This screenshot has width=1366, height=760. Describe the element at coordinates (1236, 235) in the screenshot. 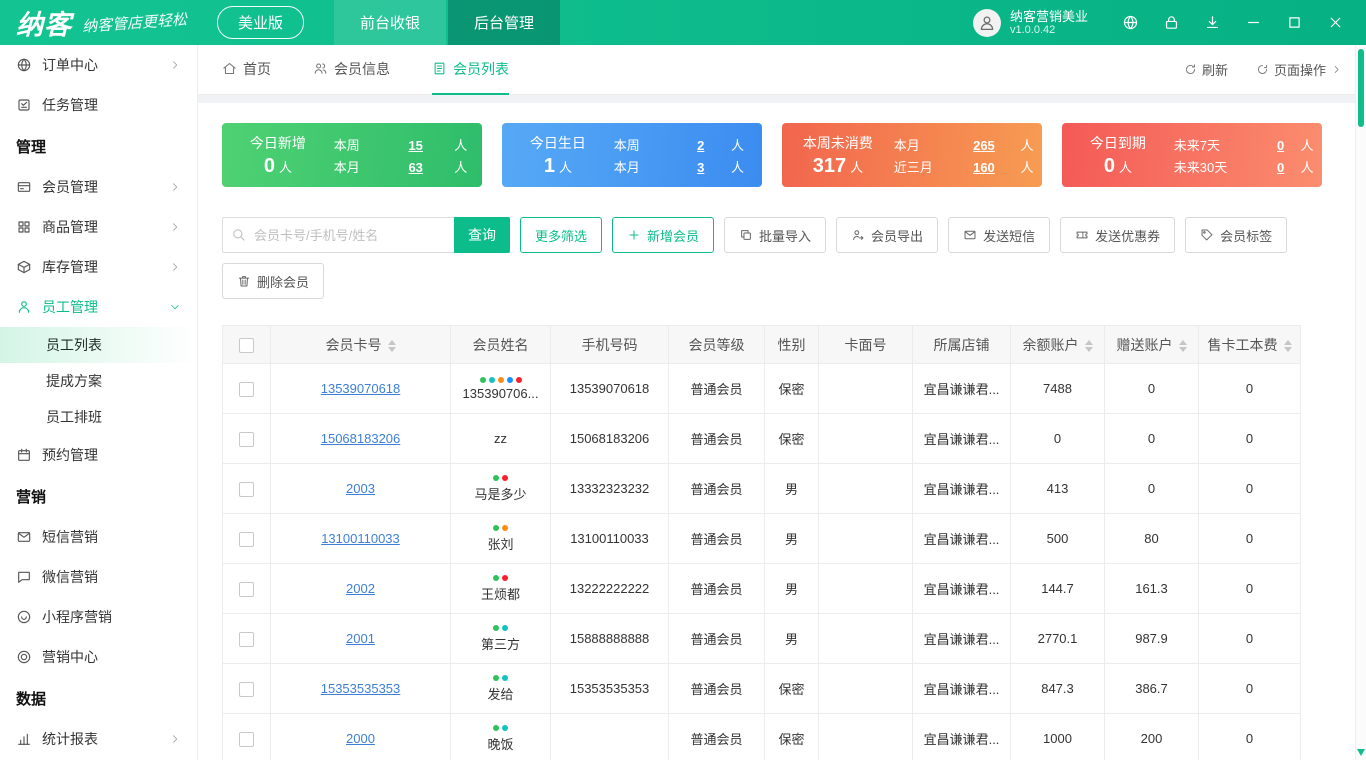

I see `member-tags-button: 会员标签` at that location.